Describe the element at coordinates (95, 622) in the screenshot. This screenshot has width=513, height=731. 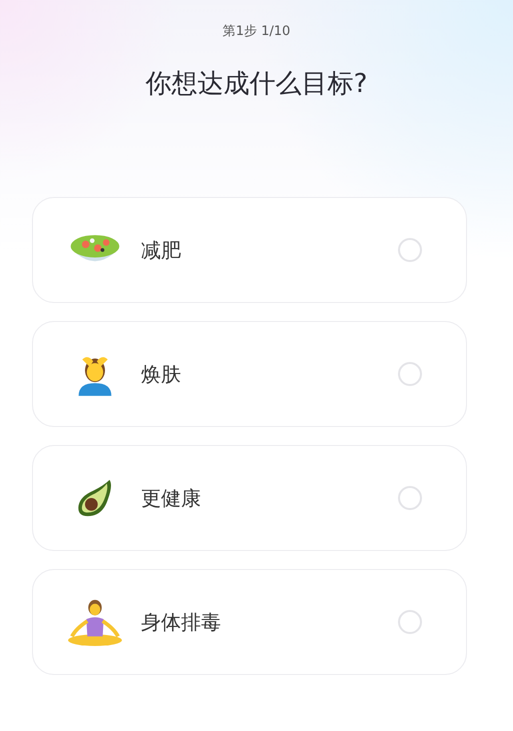
I see `yoga-figure-icon` at that location.